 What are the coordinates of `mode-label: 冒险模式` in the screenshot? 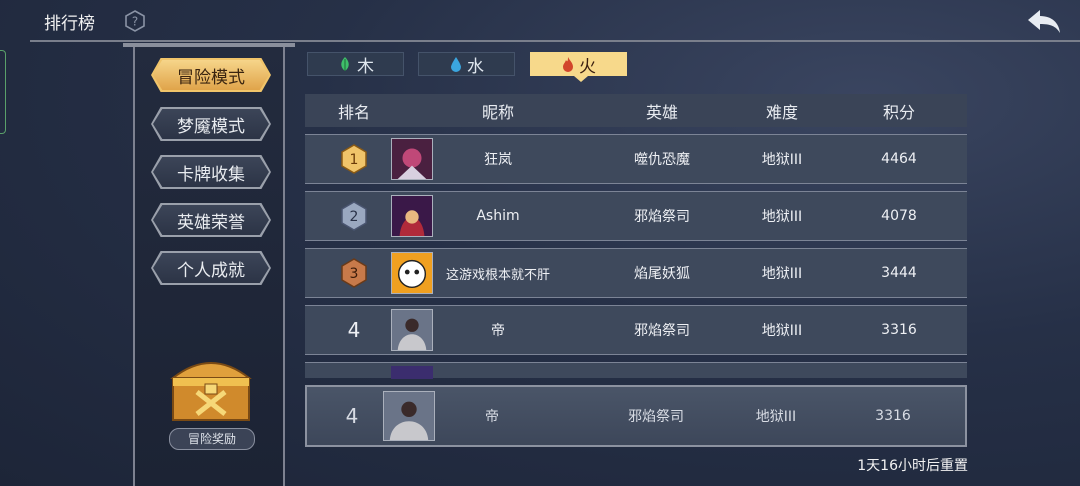 It's located at (211, 75).